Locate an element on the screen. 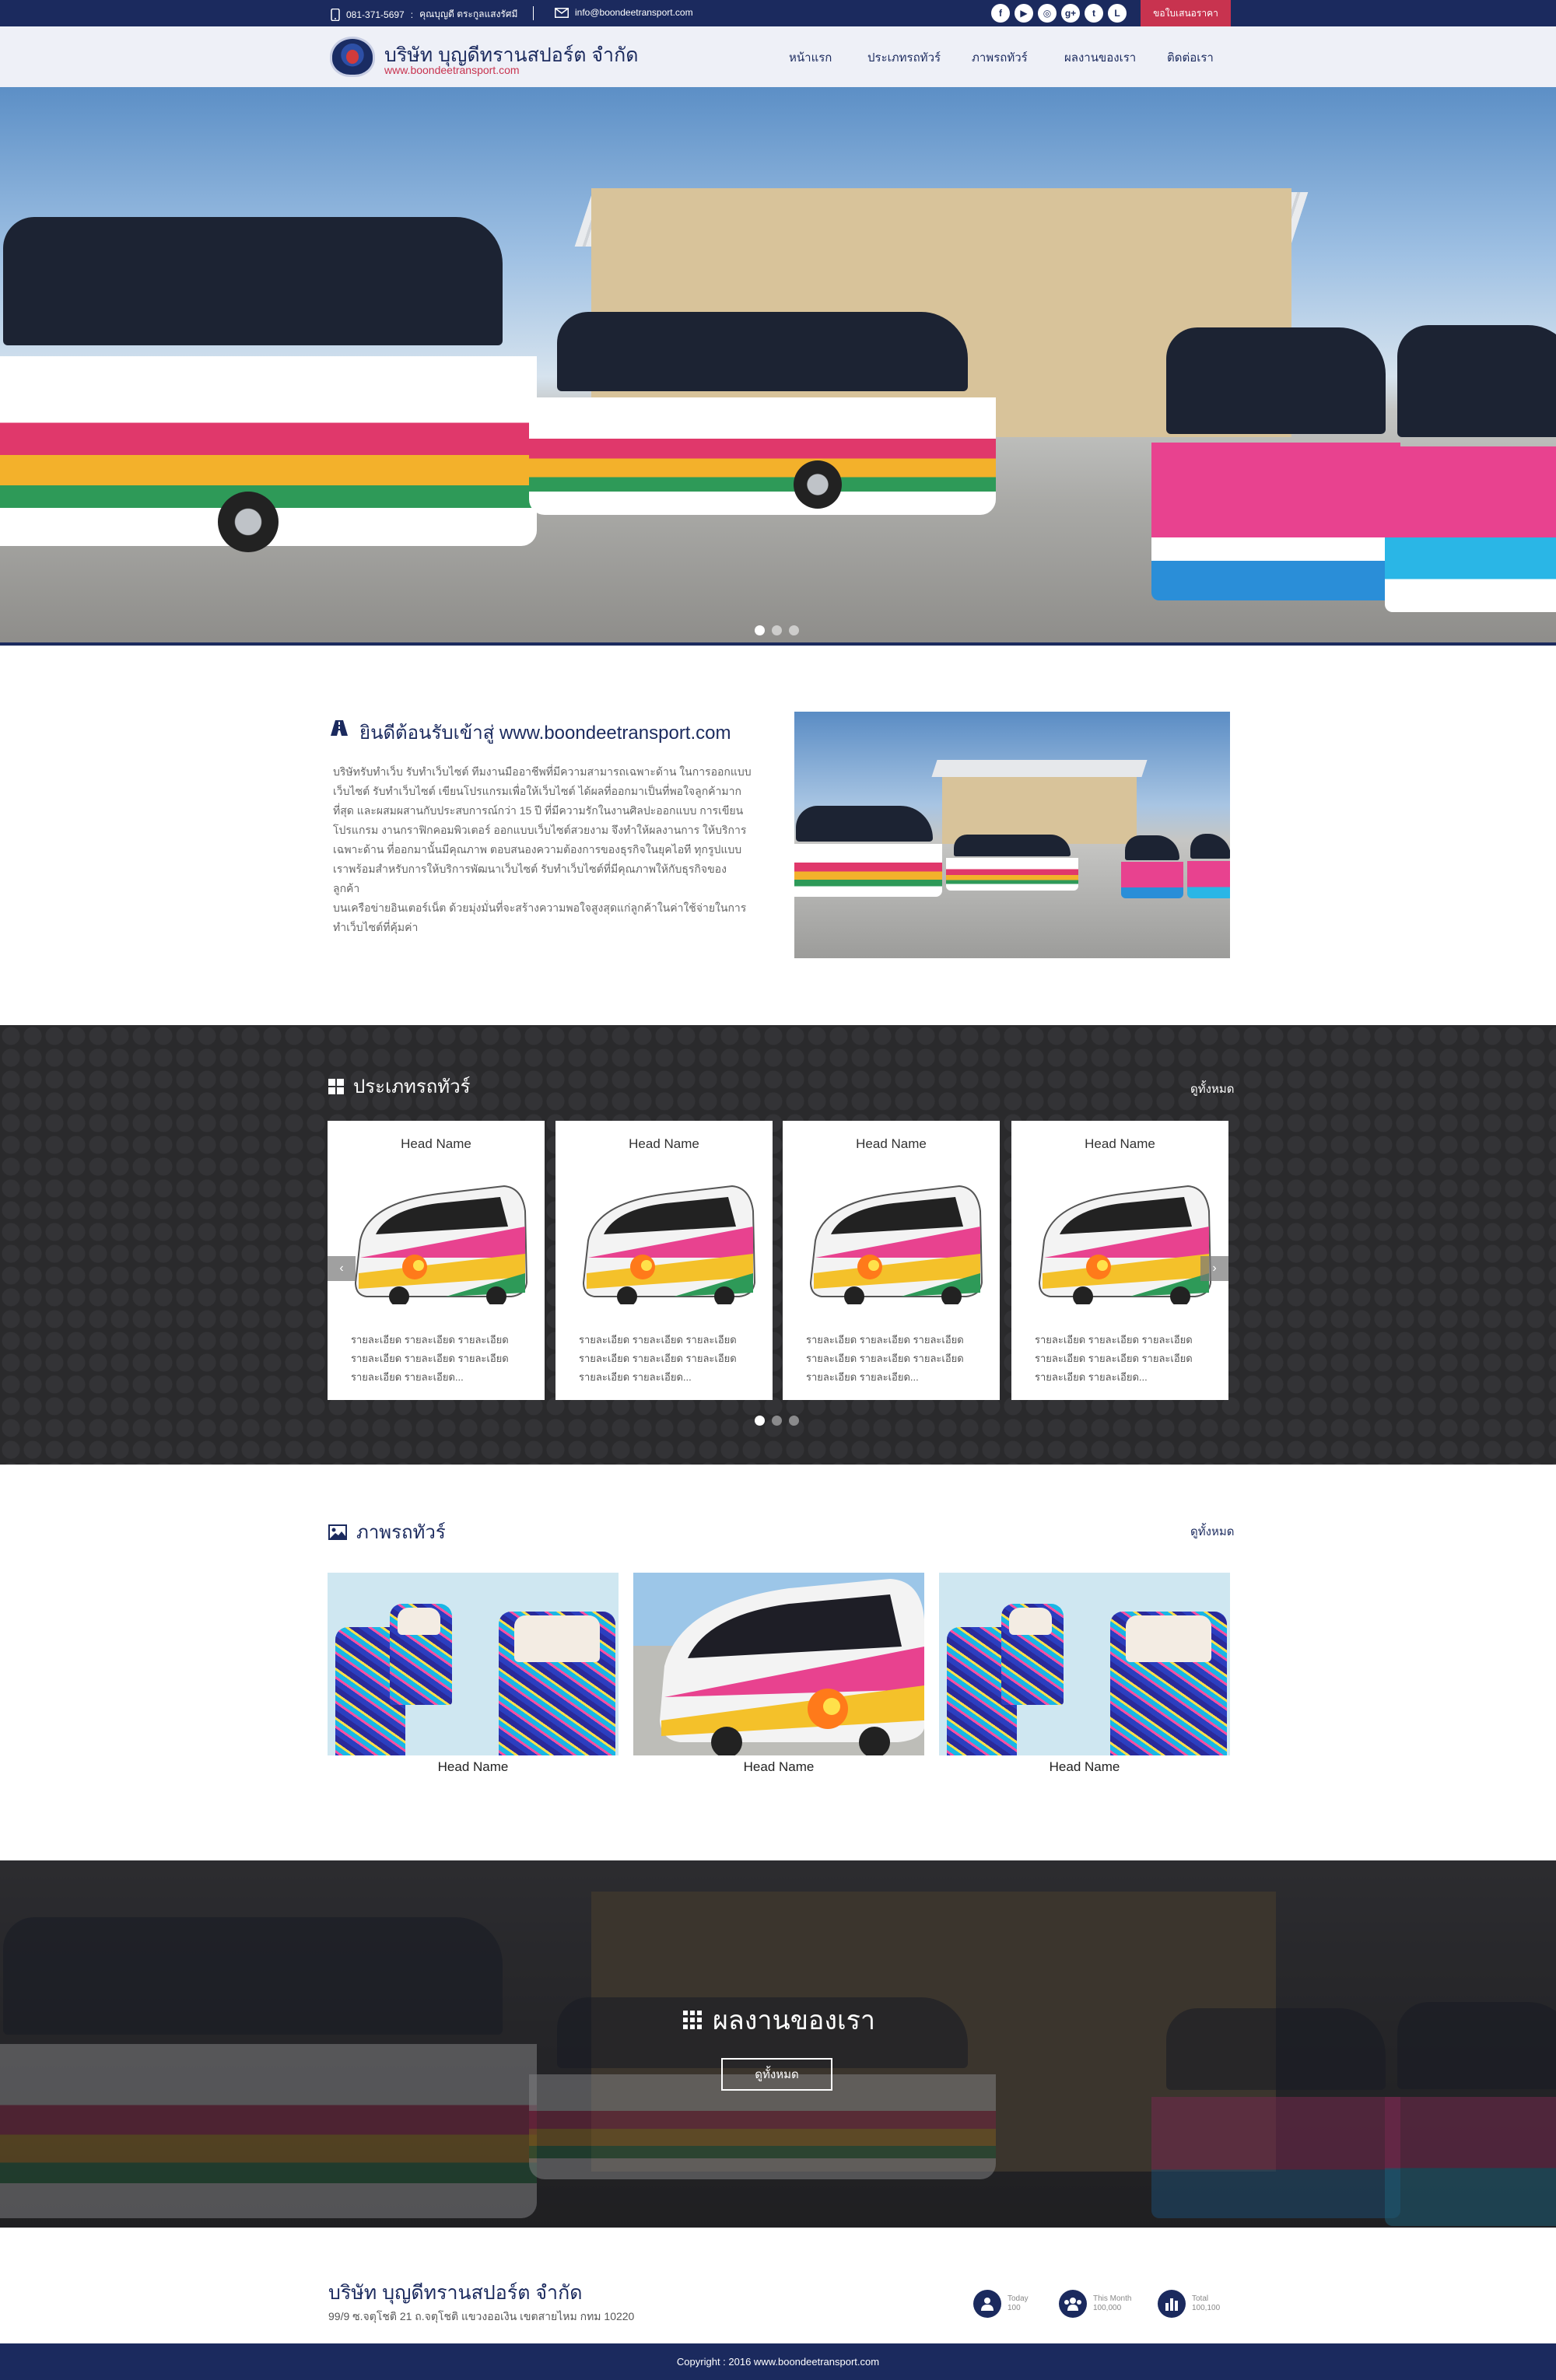 This screenshot has width=1556, height=2380. mail-icon is located at coordinates (562, 13).